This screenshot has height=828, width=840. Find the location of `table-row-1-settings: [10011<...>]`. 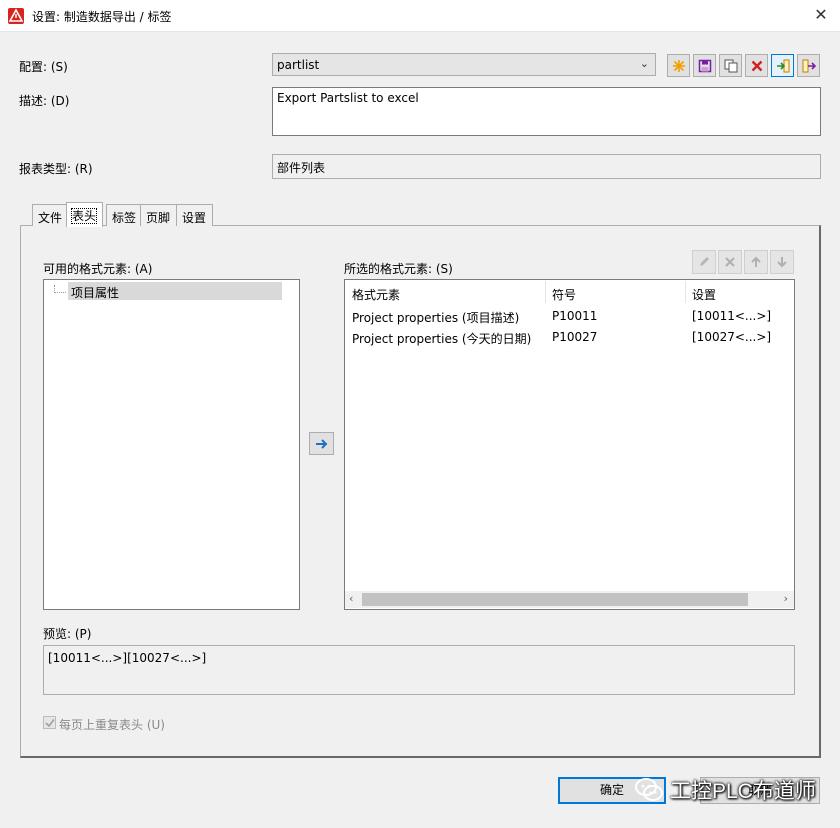

table-row-1-settings: [10011<...>] is located at coordinates (731, 316).